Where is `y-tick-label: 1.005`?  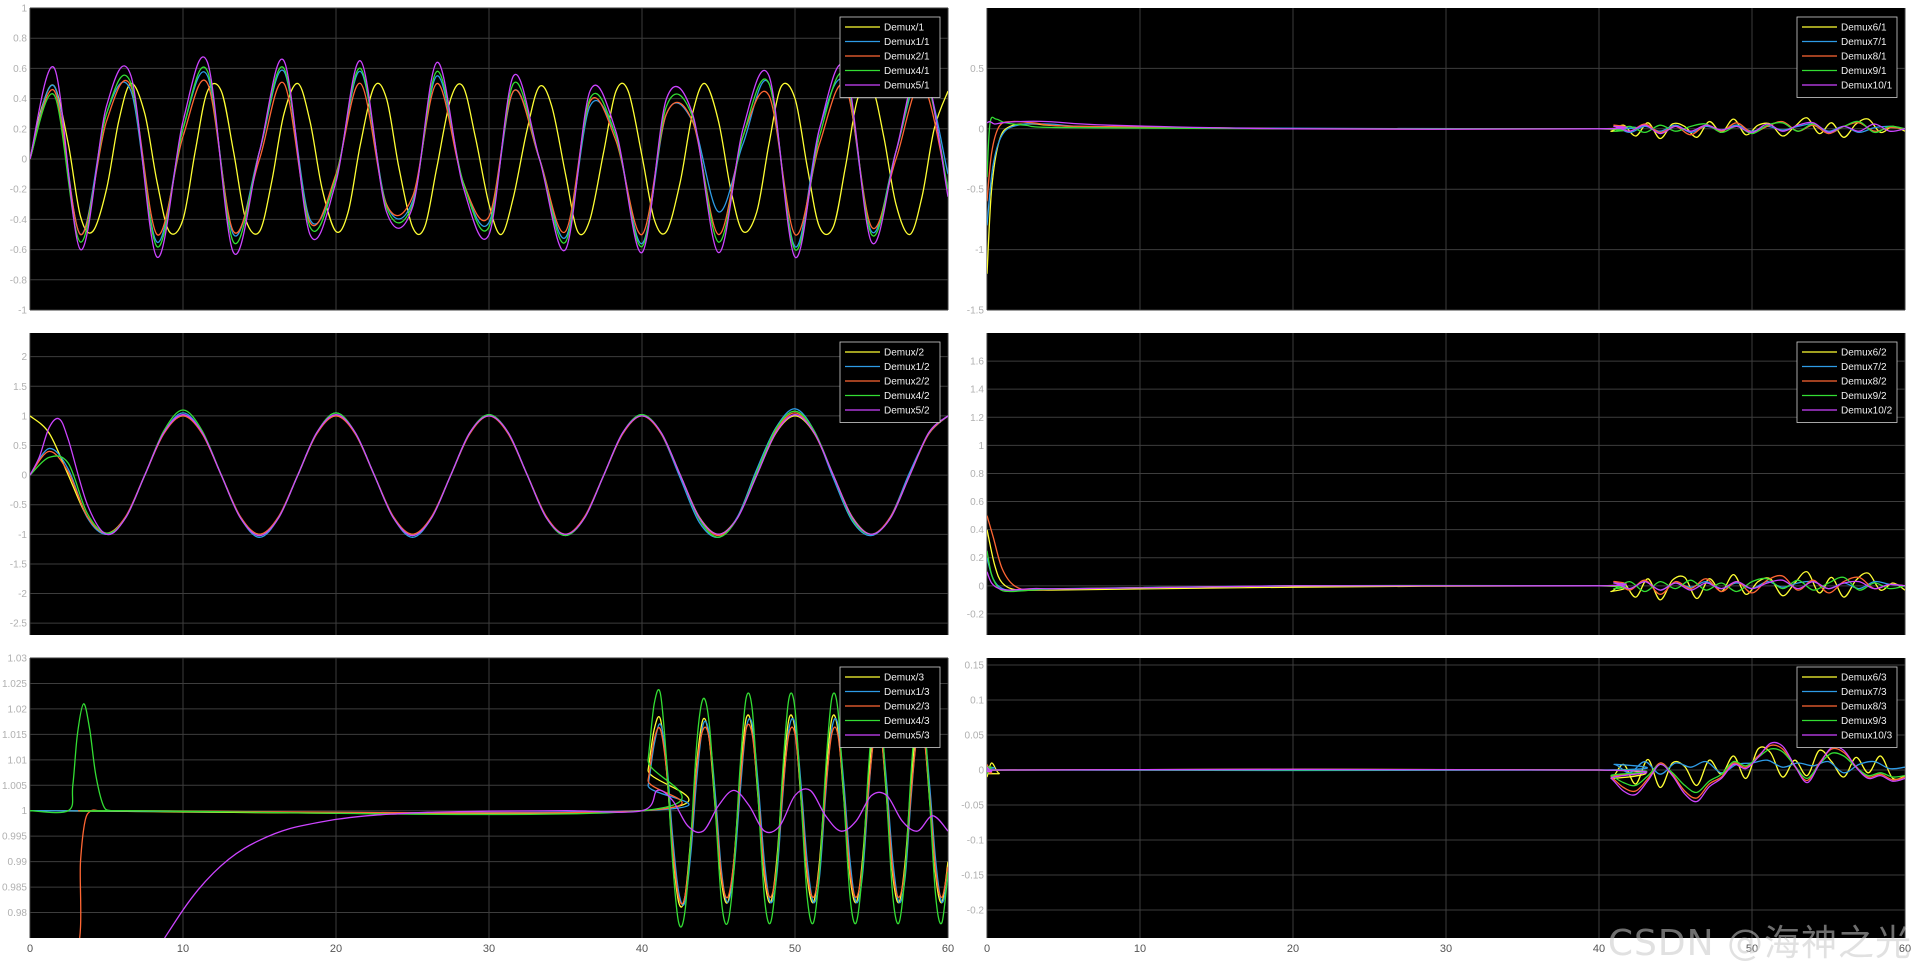
y-tick-label: 1.005 is located at coordinates (14, 786).